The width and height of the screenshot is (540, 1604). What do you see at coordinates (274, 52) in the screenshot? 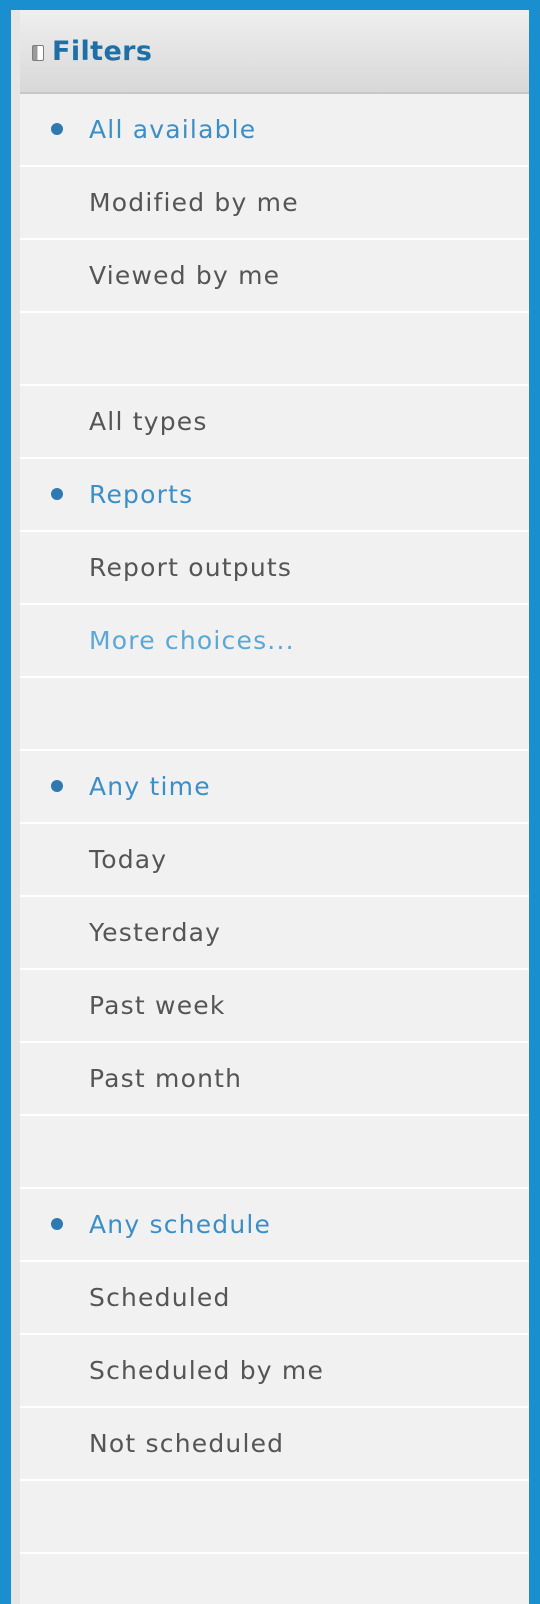
I see `filters-header: Filters` at bounding box center [274, 52].